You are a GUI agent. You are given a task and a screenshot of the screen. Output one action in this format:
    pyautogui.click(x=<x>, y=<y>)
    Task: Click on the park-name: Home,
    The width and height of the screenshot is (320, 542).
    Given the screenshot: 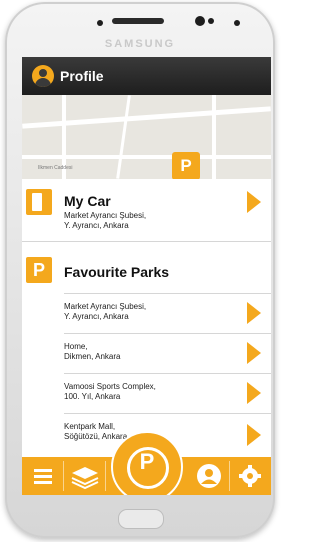 What is the action you would take?
    pyautogui.click(x=76, y=346)
    